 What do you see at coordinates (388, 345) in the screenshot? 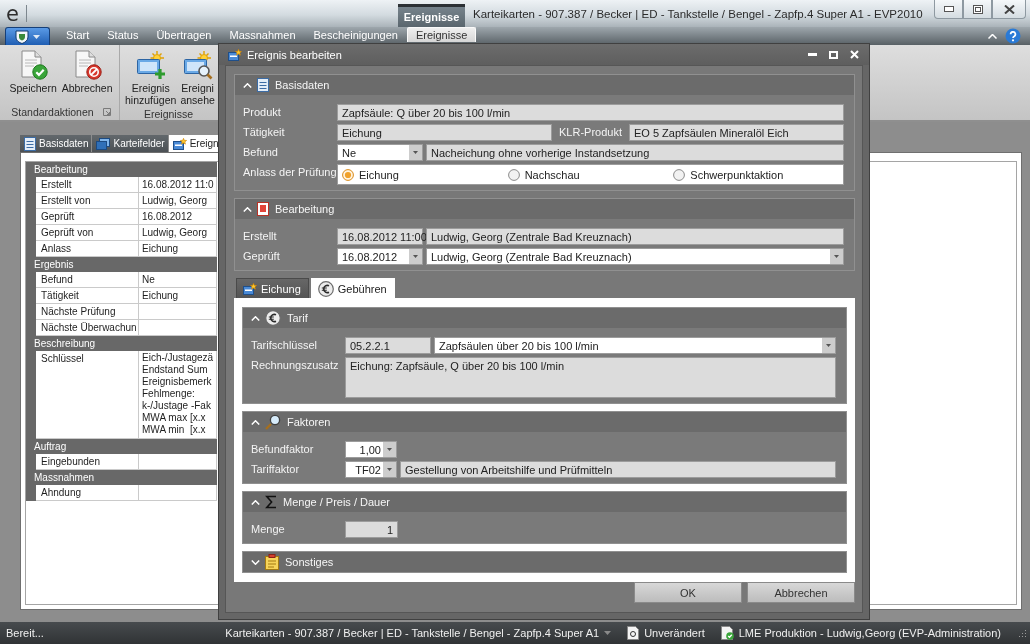
I see `readonly-field: 05.2.2.1` at bounding box center [388, 345].